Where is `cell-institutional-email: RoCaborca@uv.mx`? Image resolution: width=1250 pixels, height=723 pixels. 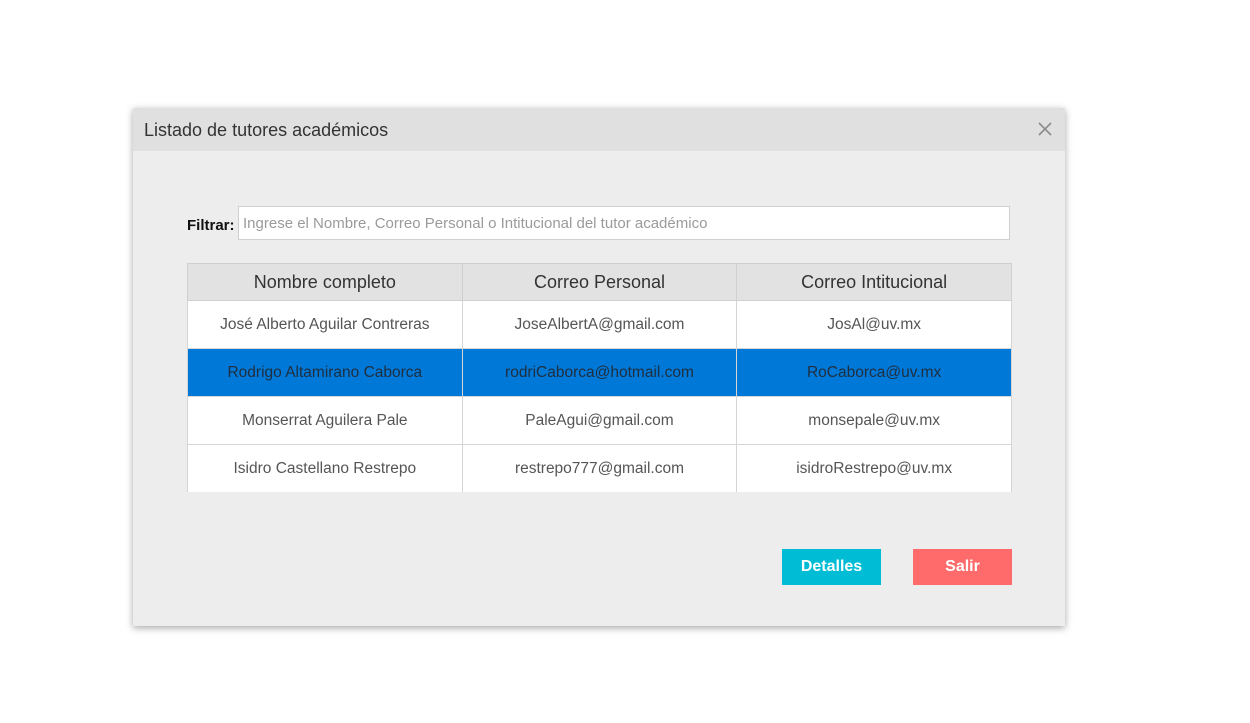
cell-institutional-email: RoCaborca@uv.mx is located at coordinates (874, 372).